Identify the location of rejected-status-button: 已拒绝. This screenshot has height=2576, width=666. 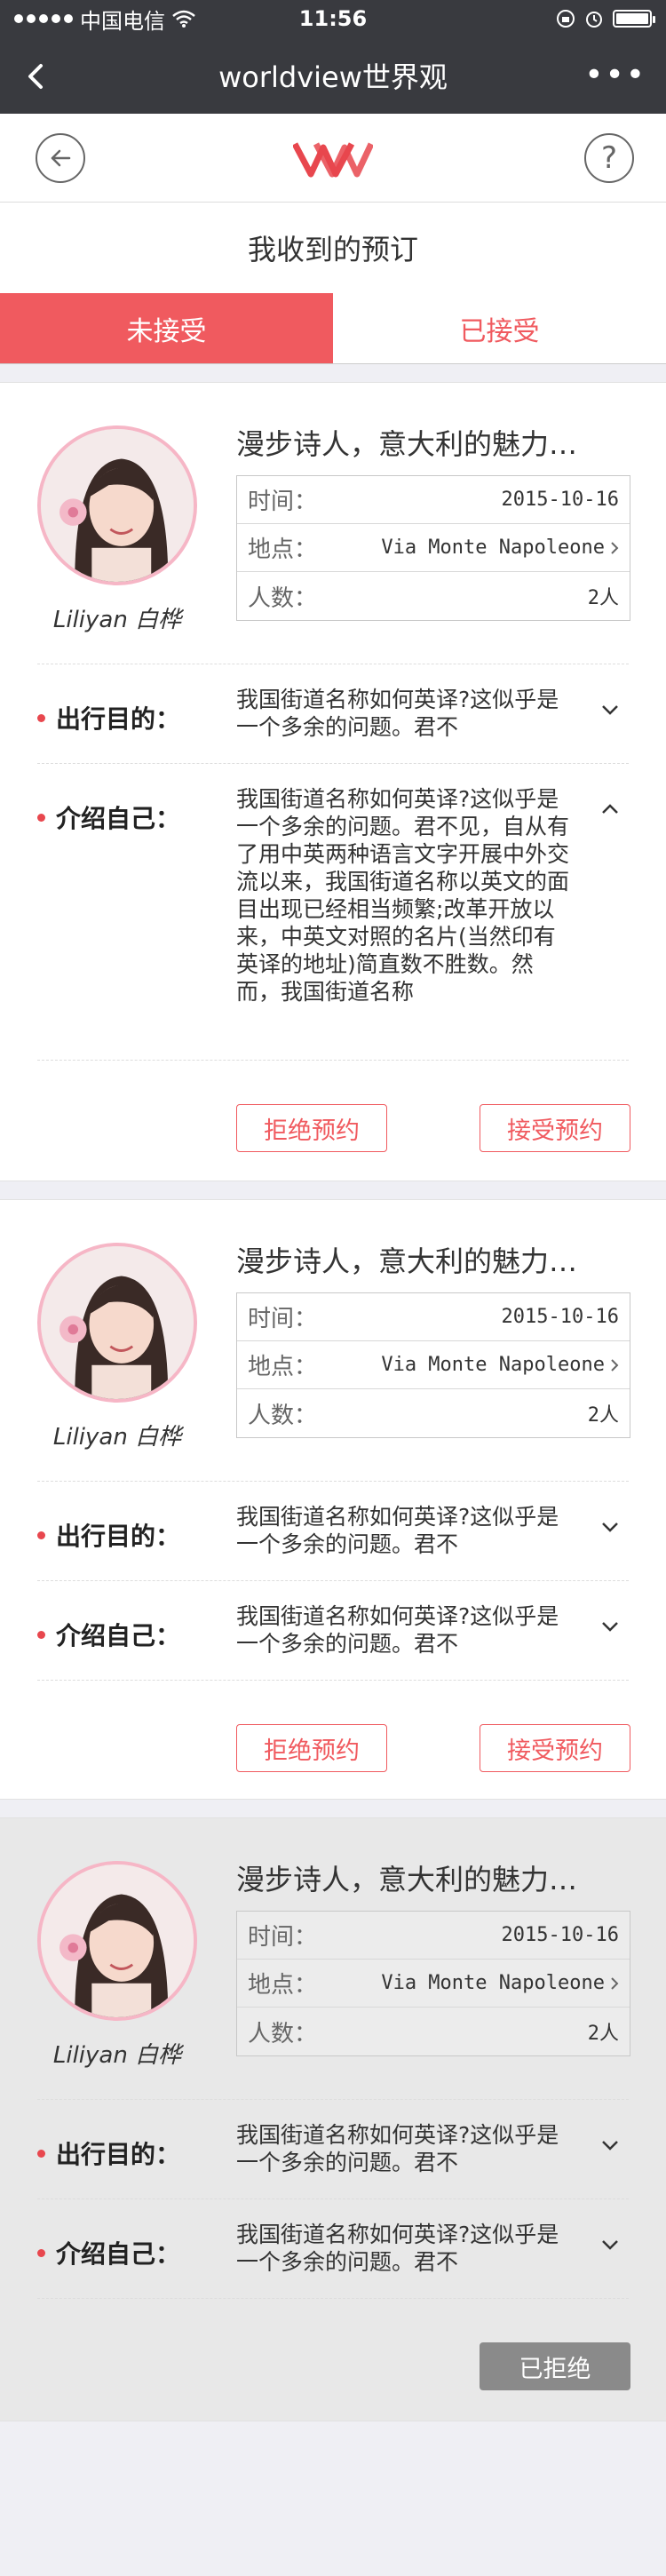
(555, 2366).